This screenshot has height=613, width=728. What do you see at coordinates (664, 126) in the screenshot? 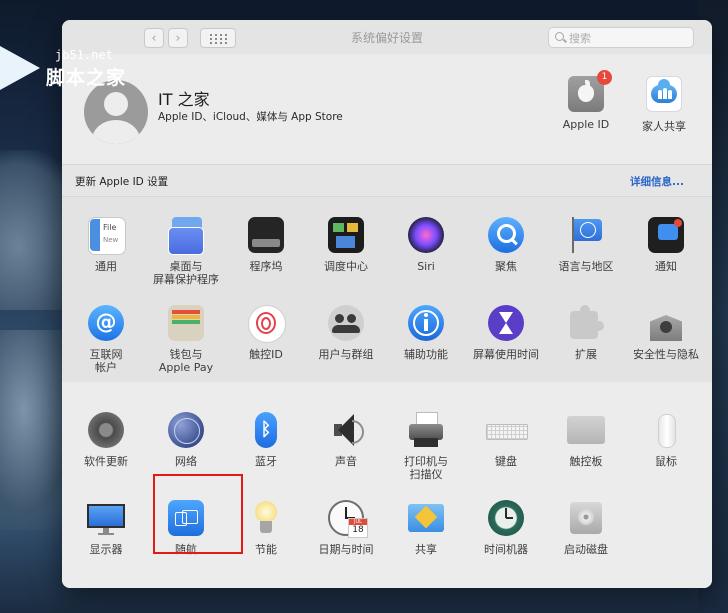
I see `family-sharing-label: 家人共享` at bounding box center [664, 126].